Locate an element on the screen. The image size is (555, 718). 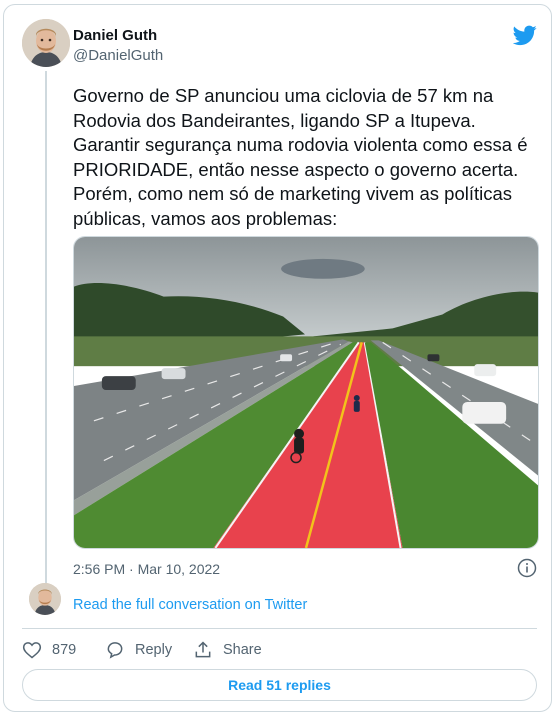
share-button: Share is located at coordinates (227, 650).